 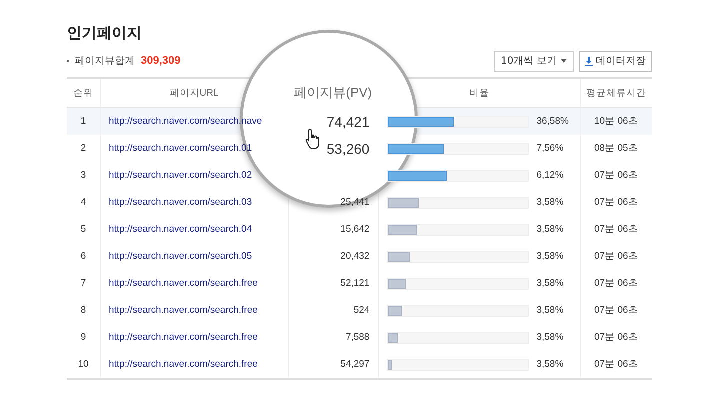 I want to click on rank-cell: 1, so click(x=83, y=121).